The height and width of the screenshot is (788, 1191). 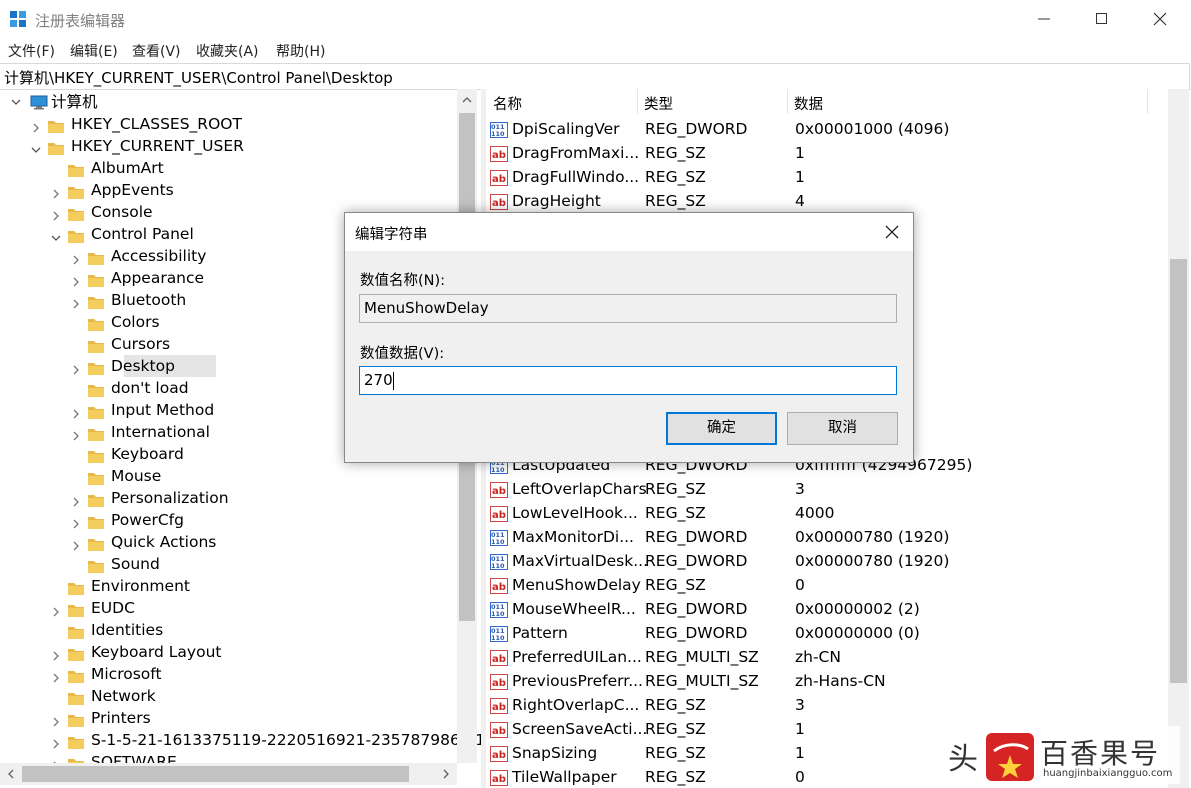 I want to click on ok-button: 确定, so click(x=721, y=428).